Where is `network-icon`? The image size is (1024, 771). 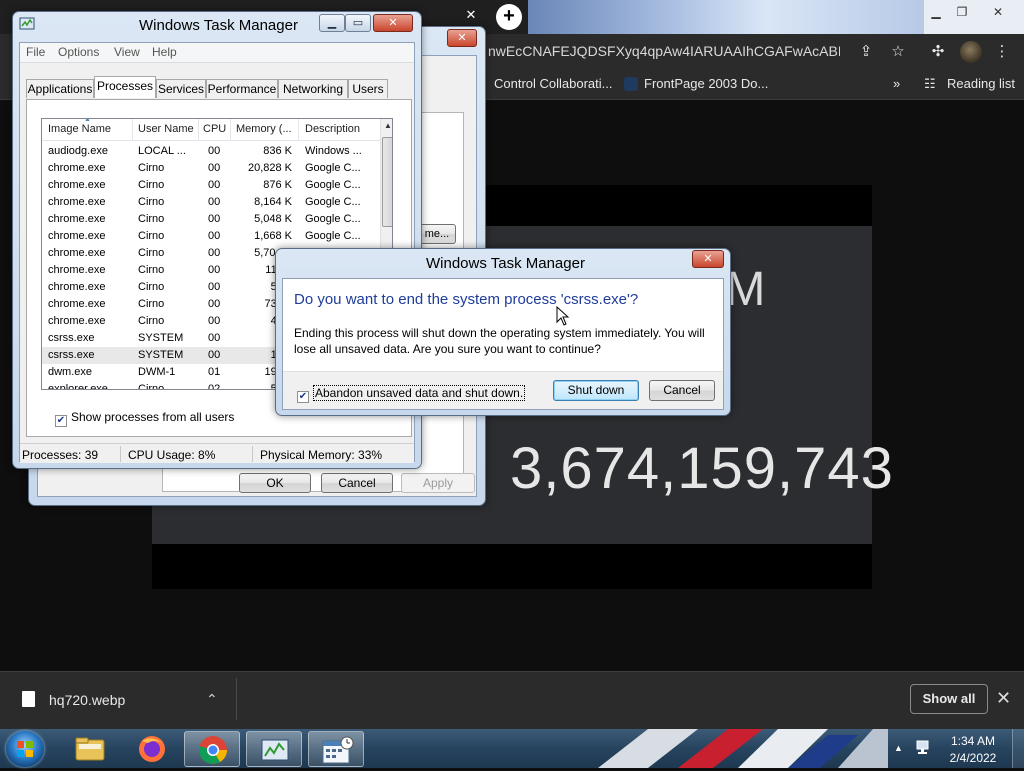 network-icon is located at coordinates (923, 748).